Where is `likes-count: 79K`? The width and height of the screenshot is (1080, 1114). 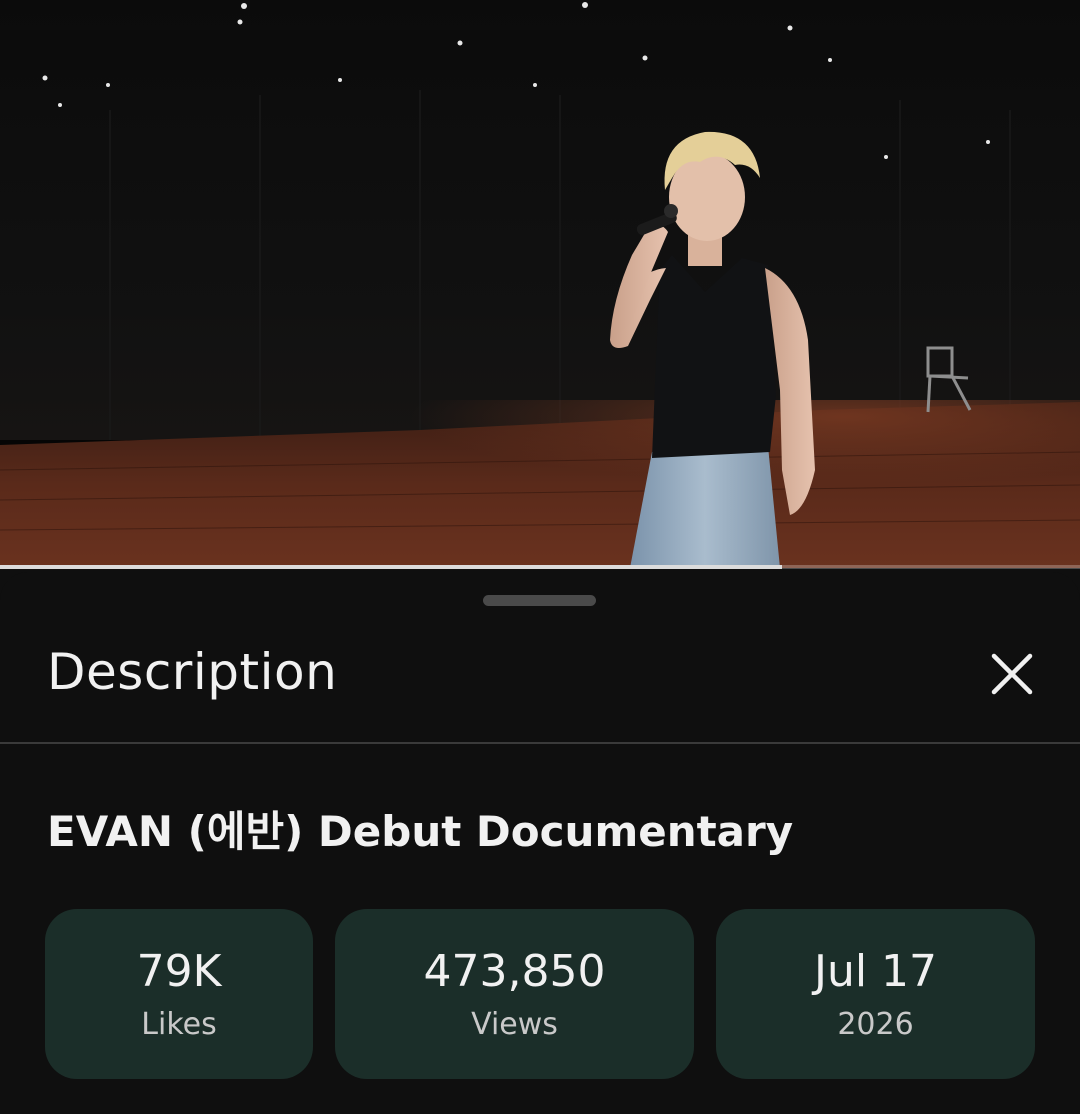 likes-count: 79K is located at coordinates (179, 971).